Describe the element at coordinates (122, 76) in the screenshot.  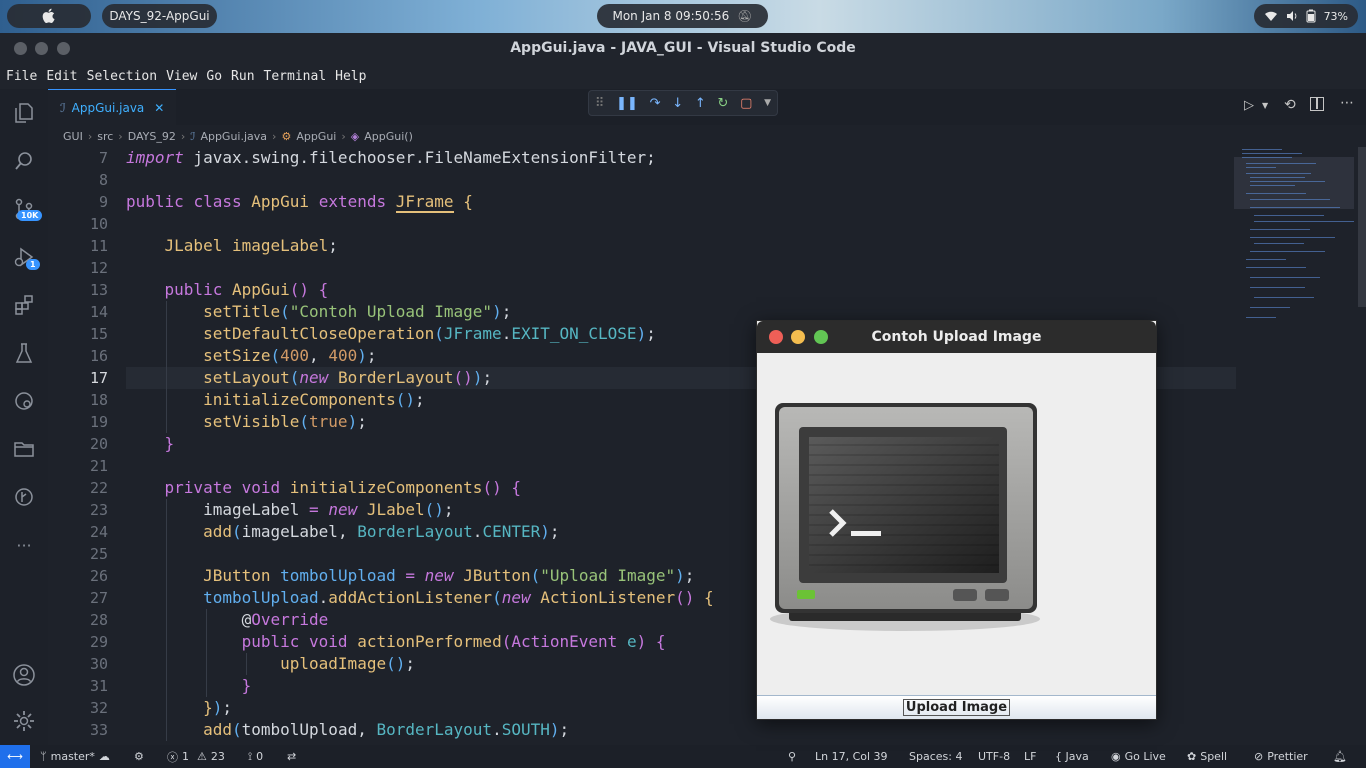
I see `menu-selection: Selection` at that location.